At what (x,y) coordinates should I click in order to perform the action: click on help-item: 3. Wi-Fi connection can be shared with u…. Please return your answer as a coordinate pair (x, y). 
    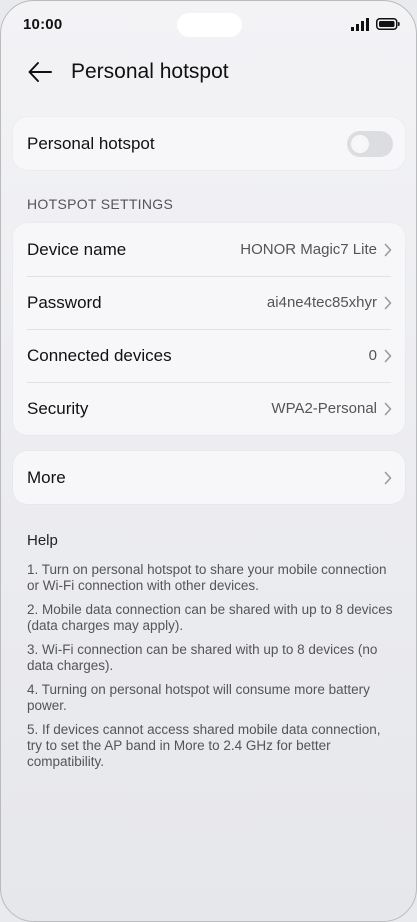
    Looking at the image, I should click on (202, 657).